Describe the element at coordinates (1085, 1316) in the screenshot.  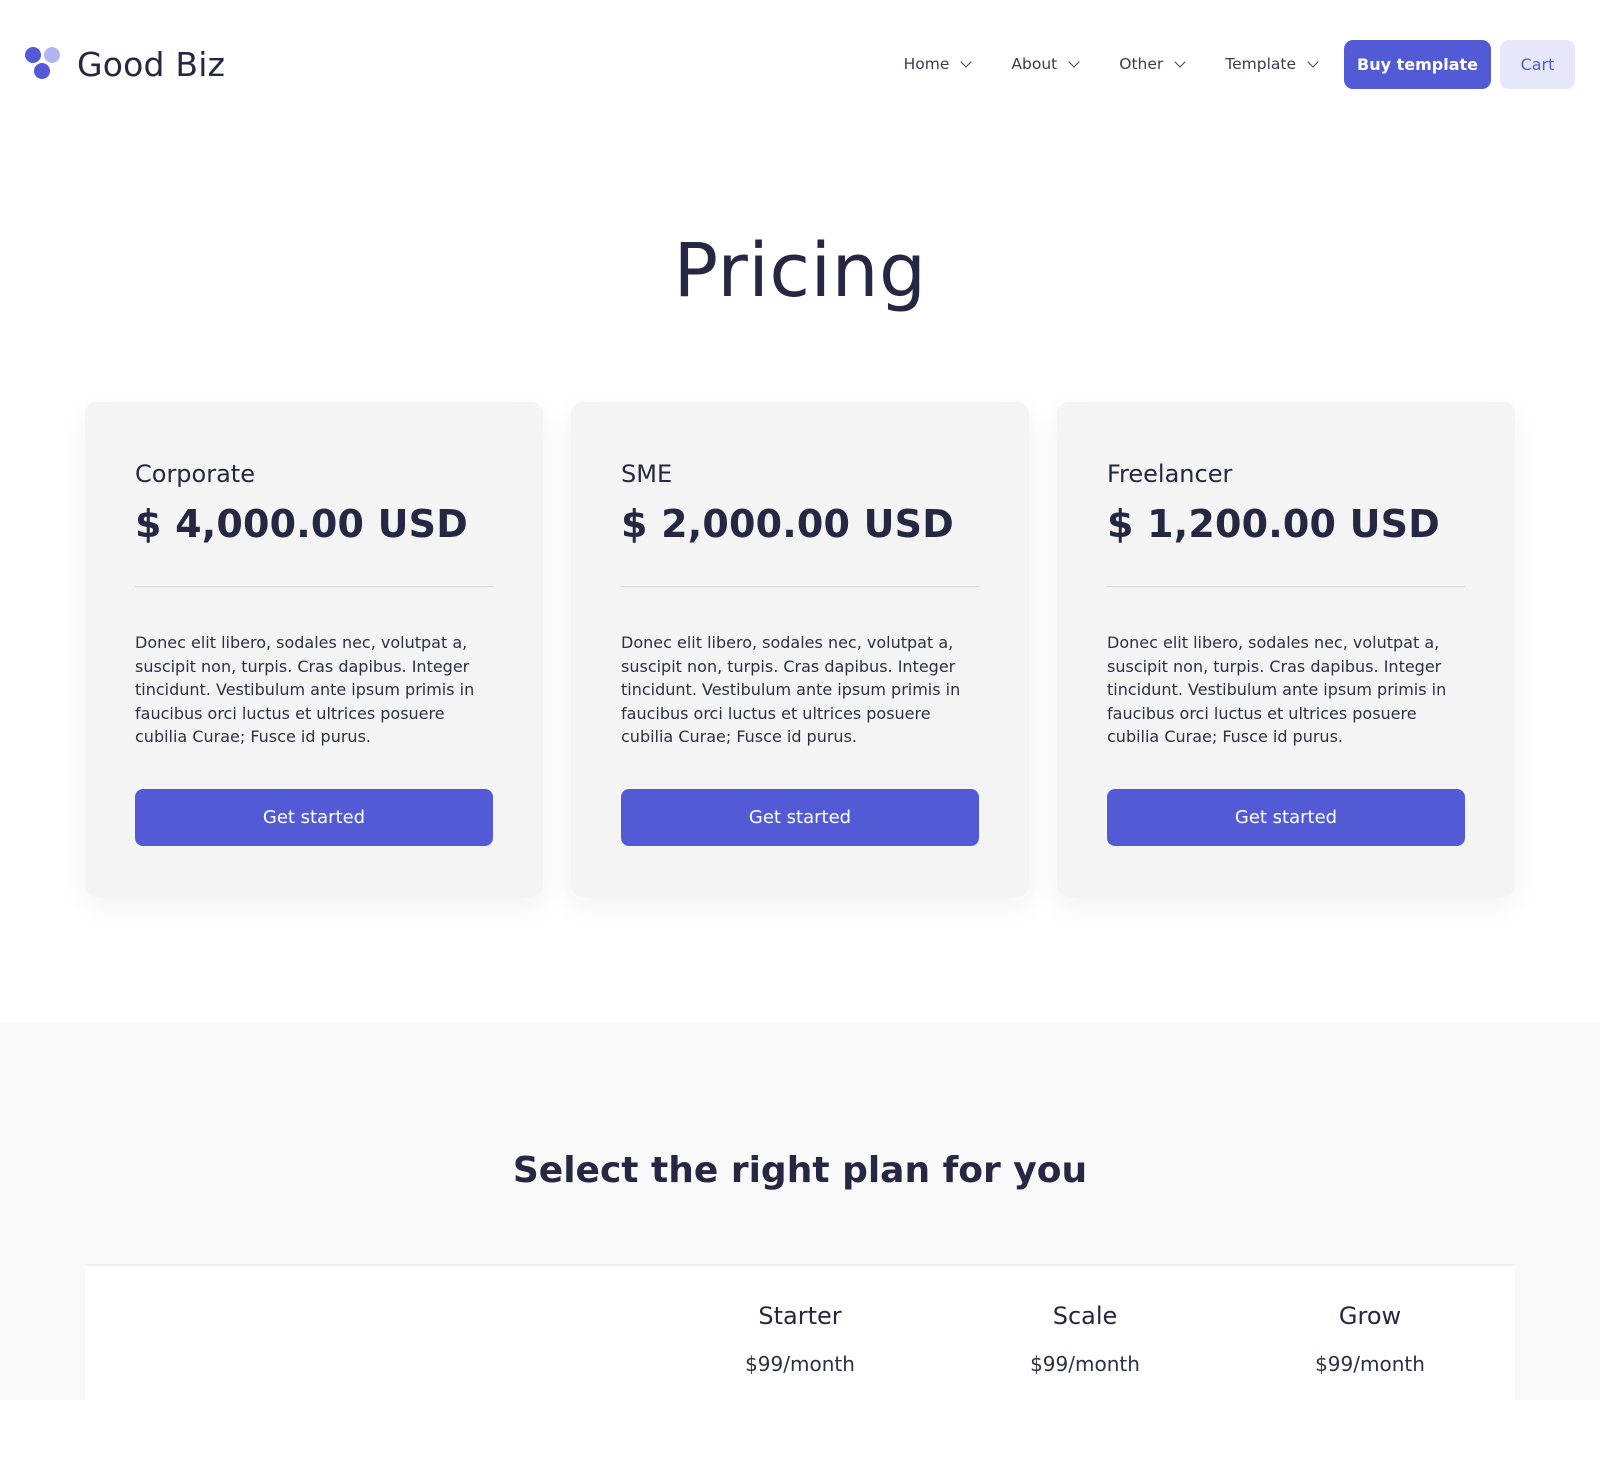
I see `plan-column-name: Scale` at that location.